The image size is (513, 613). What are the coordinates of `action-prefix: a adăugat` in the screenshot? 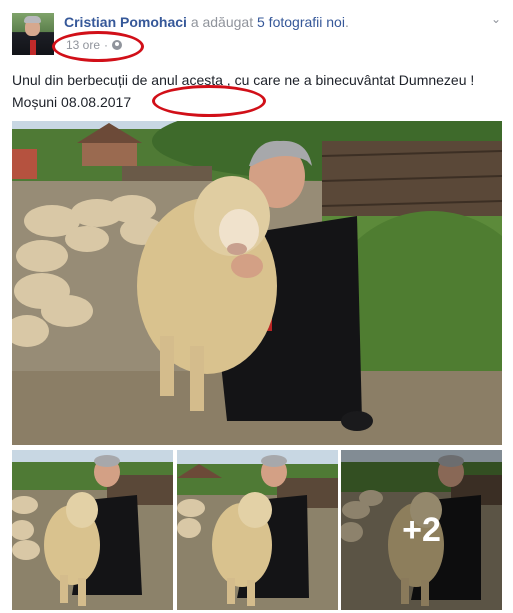 It's located at (222, 22).